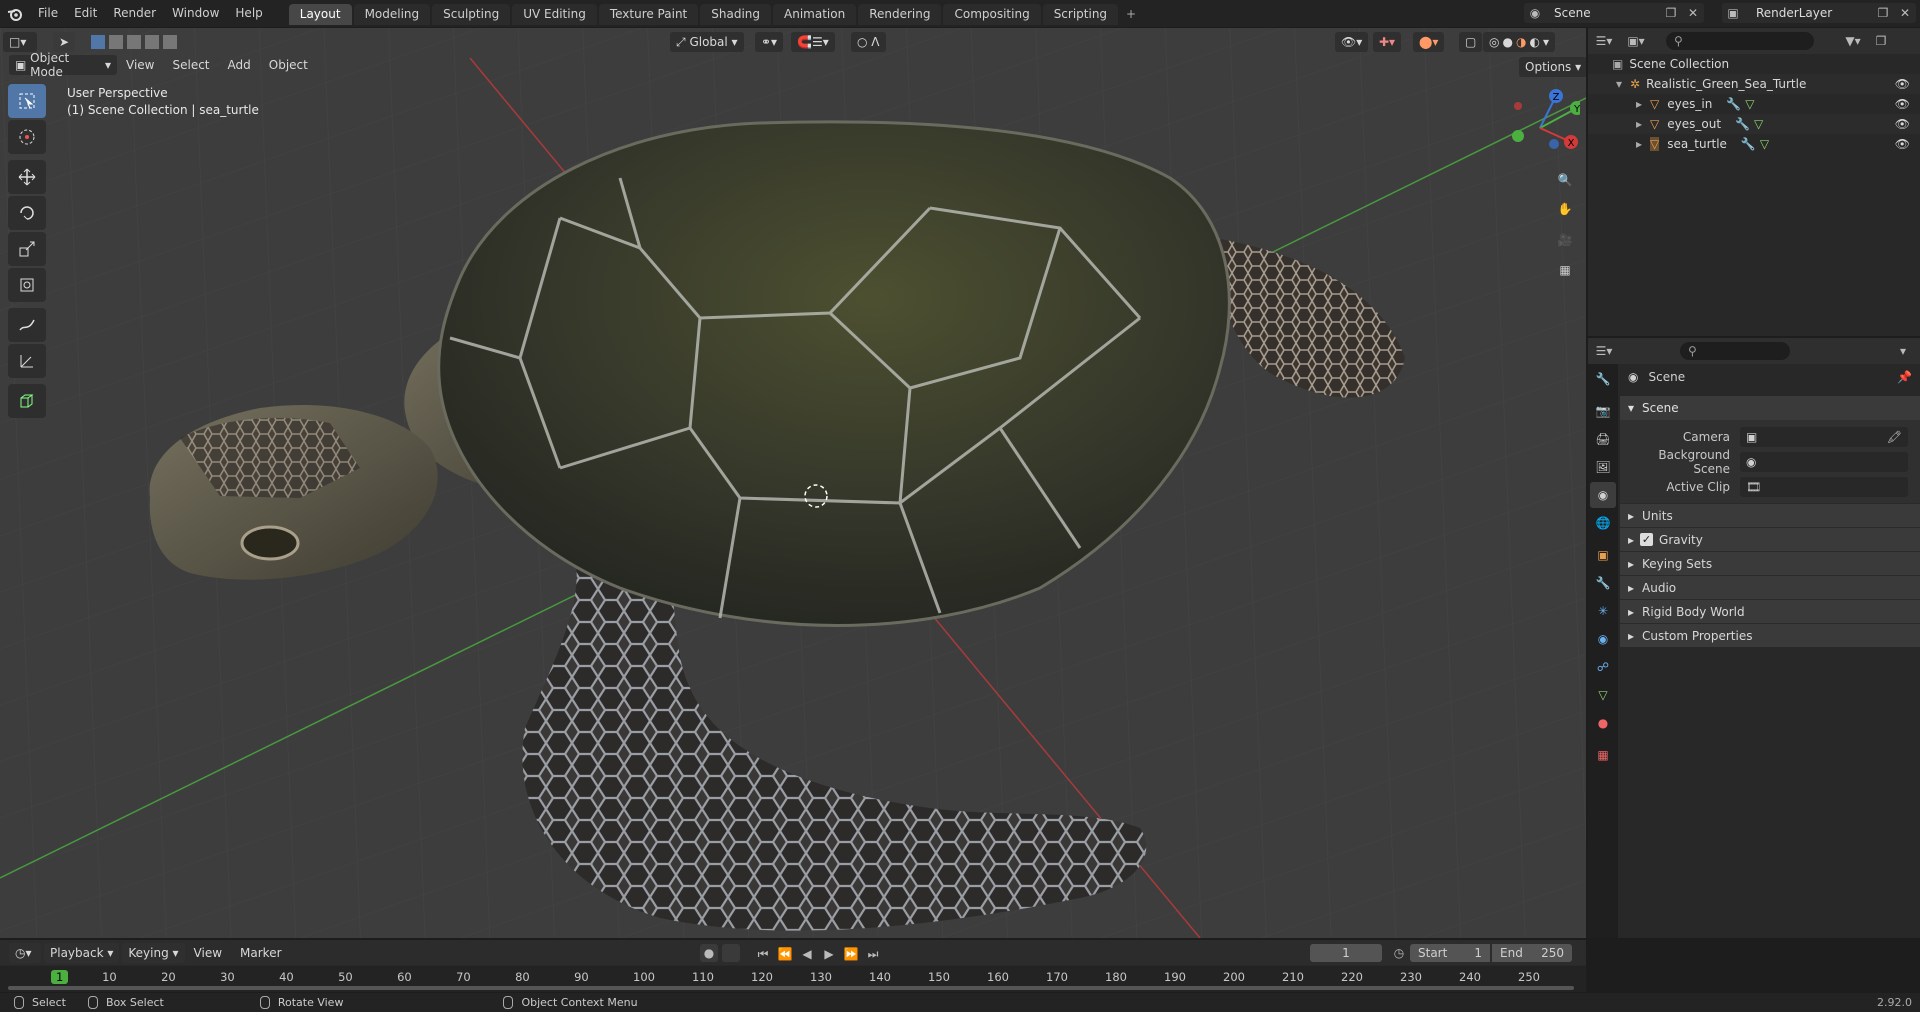  Describe the element at coordinates (27, 361) in the screenshot. I see `measure-tool-icon` at that location.